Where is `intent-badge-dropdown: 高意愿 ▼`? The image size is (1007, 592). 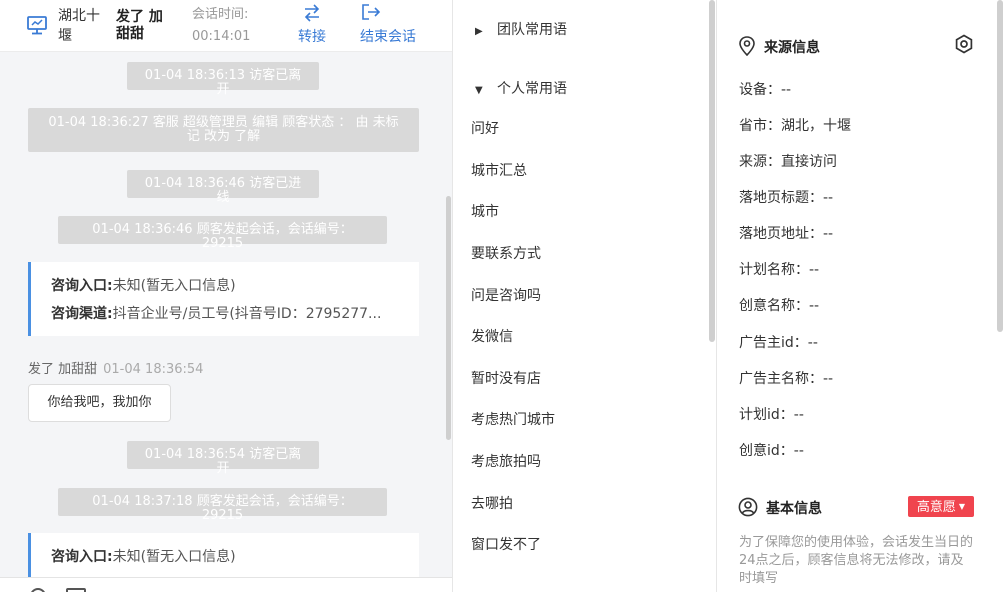 intent-badge-dropdown: 高意愿 ▼ is located at coordinates (941, 506).